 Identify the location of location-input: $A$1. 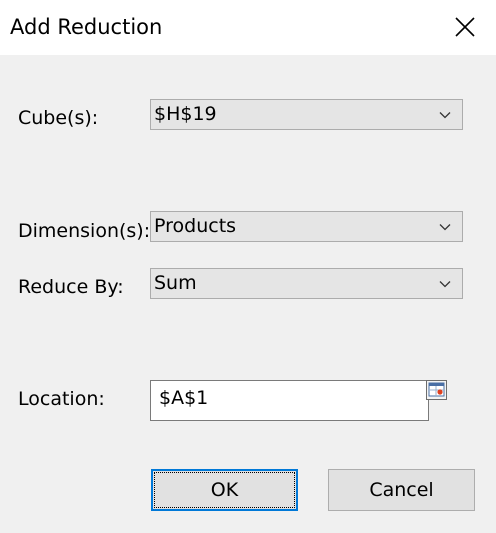
(289, 400).